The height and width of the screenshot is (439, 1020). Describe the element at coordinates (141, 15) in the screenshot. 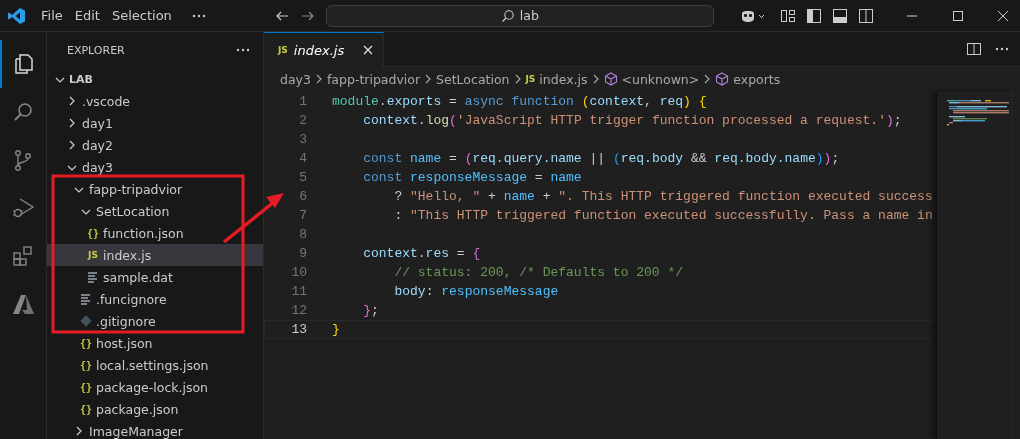

I see `menu-item: Selection` at that location.